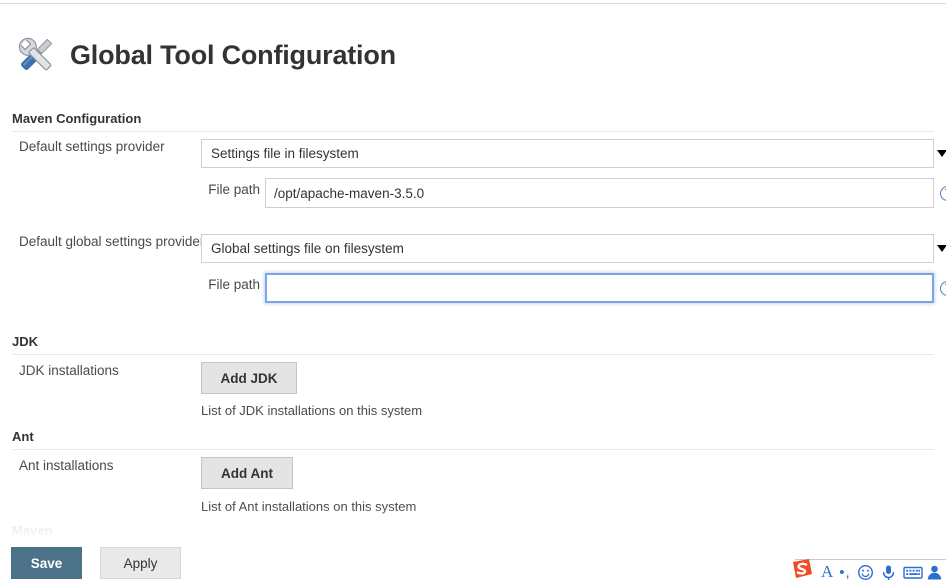 Image resolution: width=946 pixels, height=584 pixels. Describe the element at coordinates (92, 146) in the screenshot. I see `label-default-settings-provider: Default settings provider` at that location.